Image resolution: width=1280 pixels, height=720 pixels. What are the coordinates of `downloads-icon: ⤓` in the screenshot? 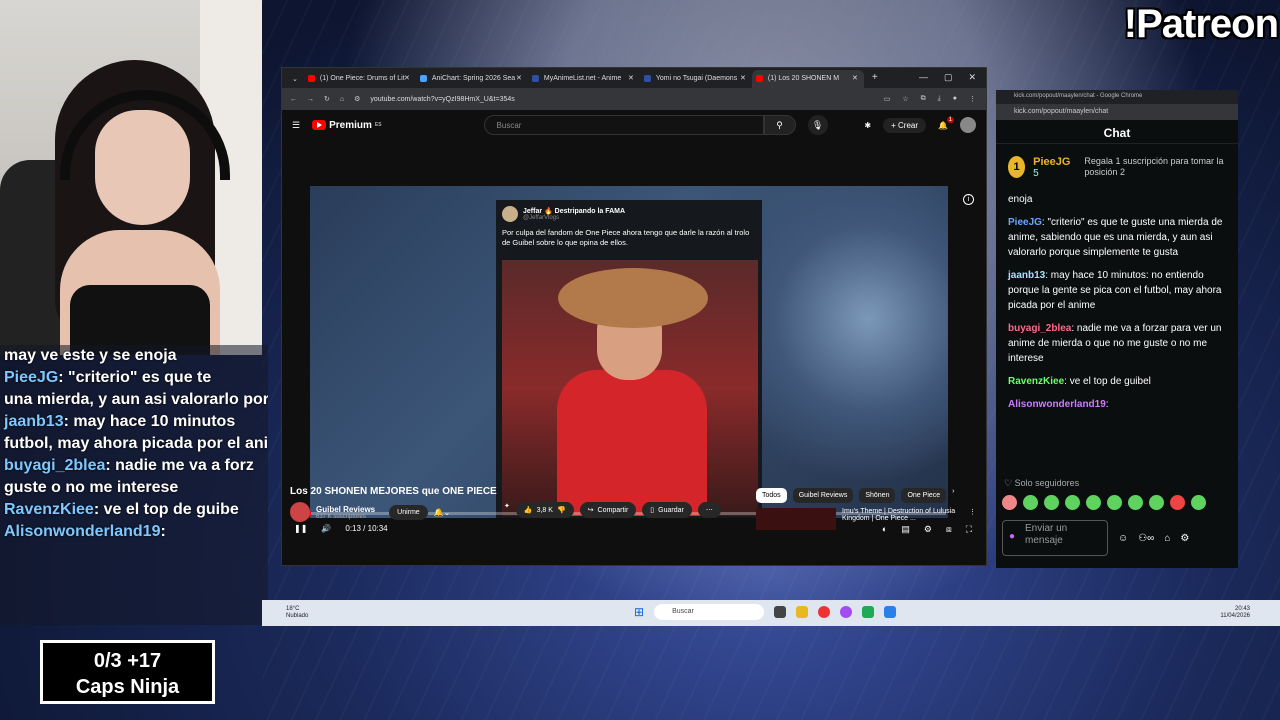 It's located at (939, 99).